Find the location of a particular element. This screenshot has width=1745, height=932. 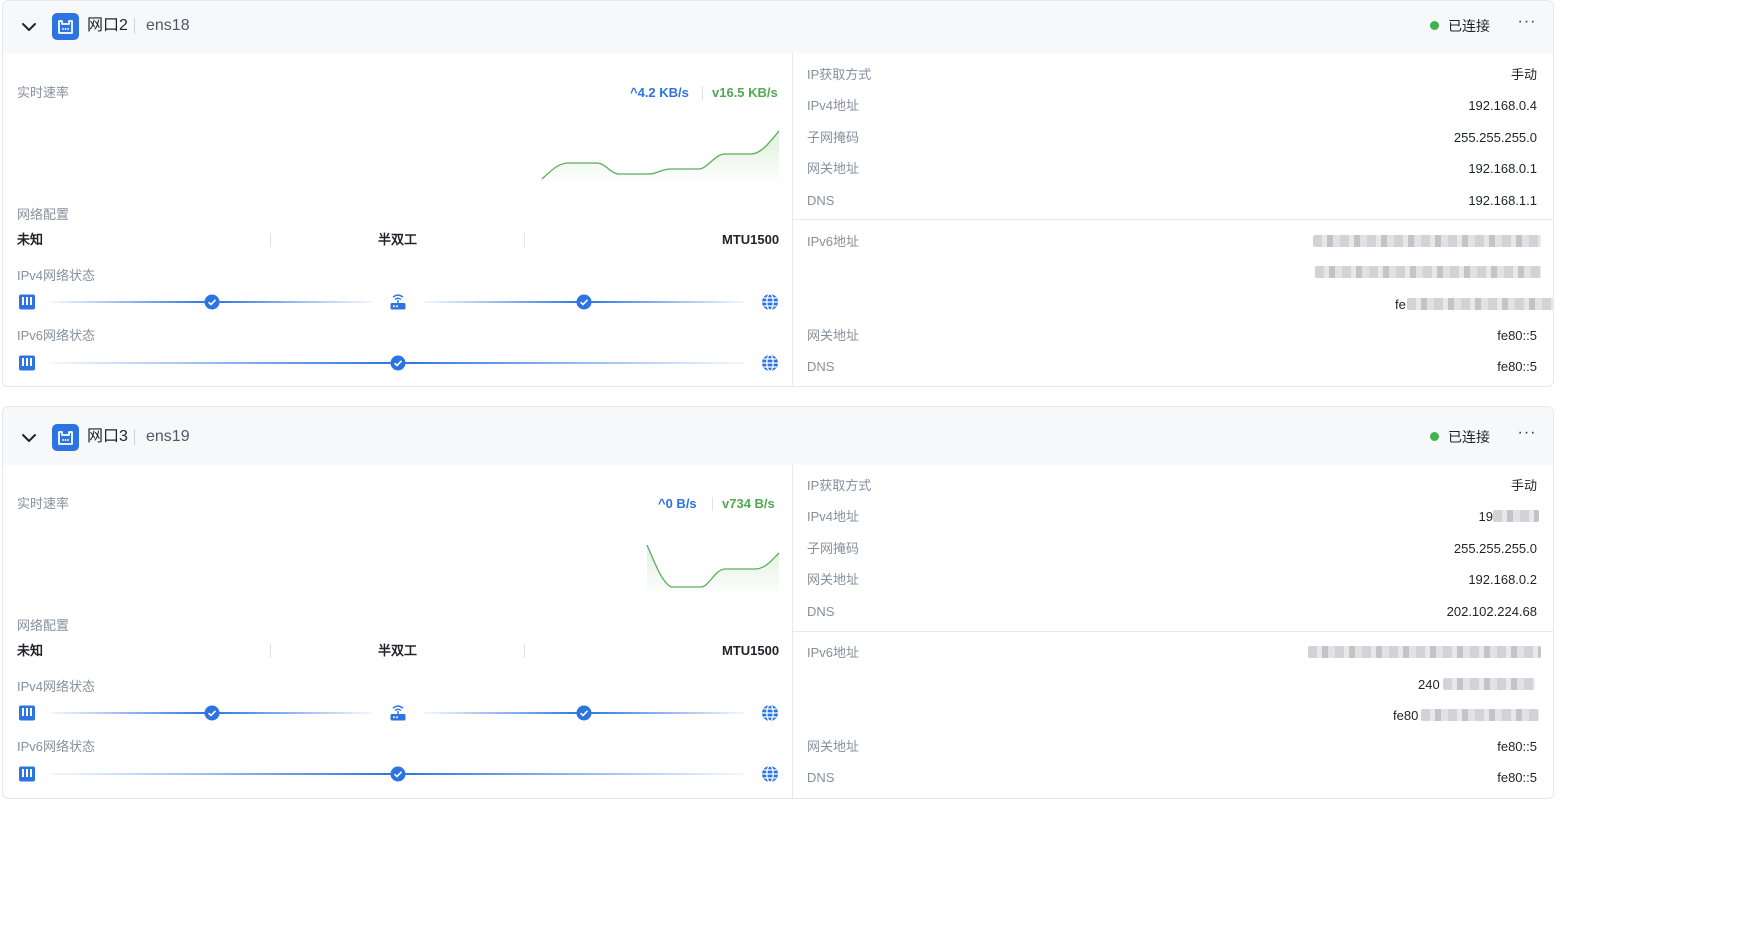

upload-speed: ^0 B/s is located at coordinates (677, 503).